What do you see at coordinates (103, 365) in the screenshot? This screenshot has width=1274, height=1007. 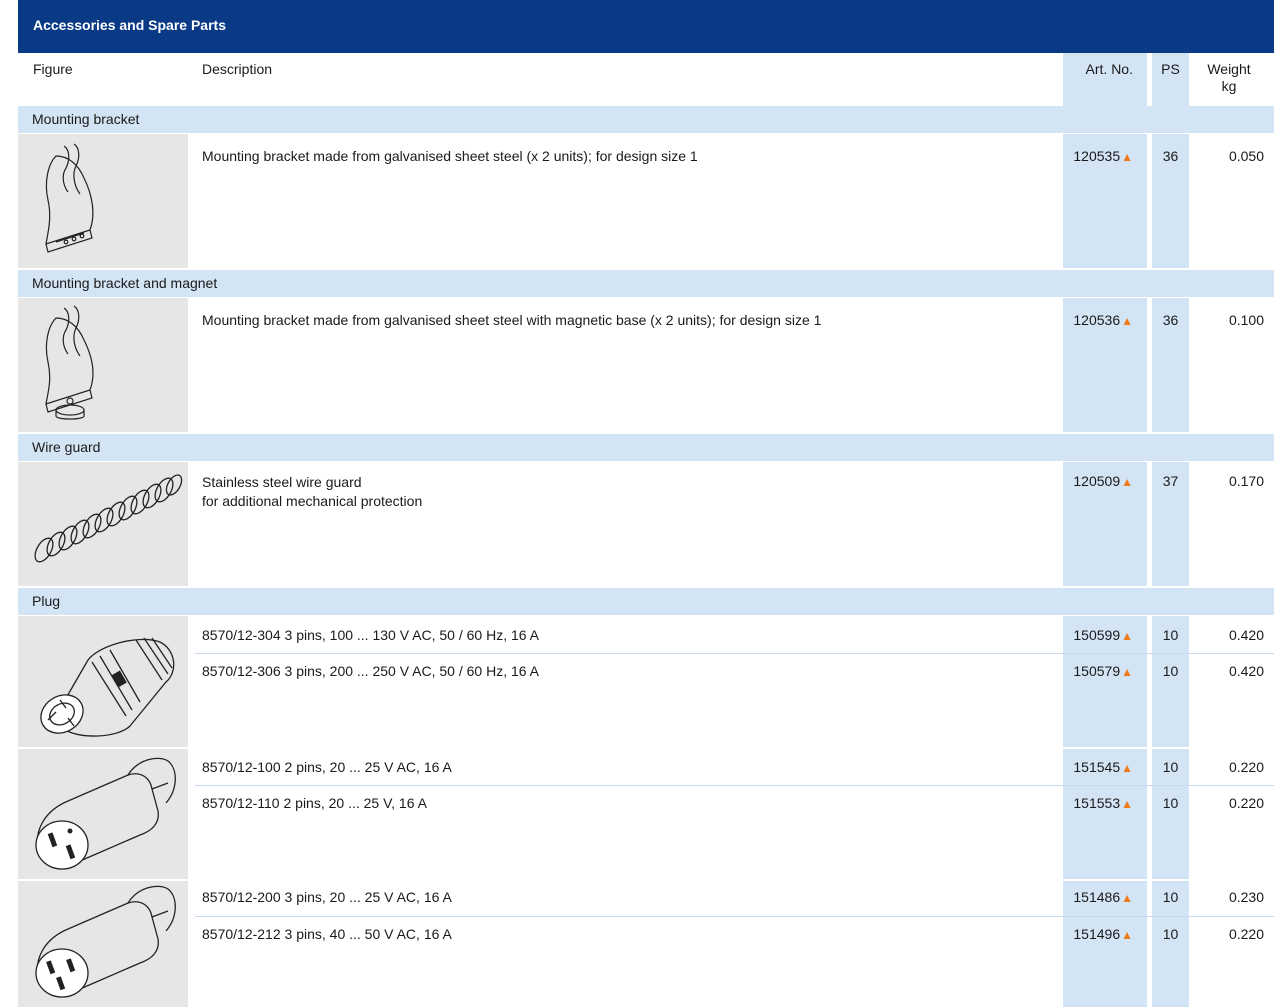 I see `figure-mounting-bracket-magnet` at bounding box center [103, 365].